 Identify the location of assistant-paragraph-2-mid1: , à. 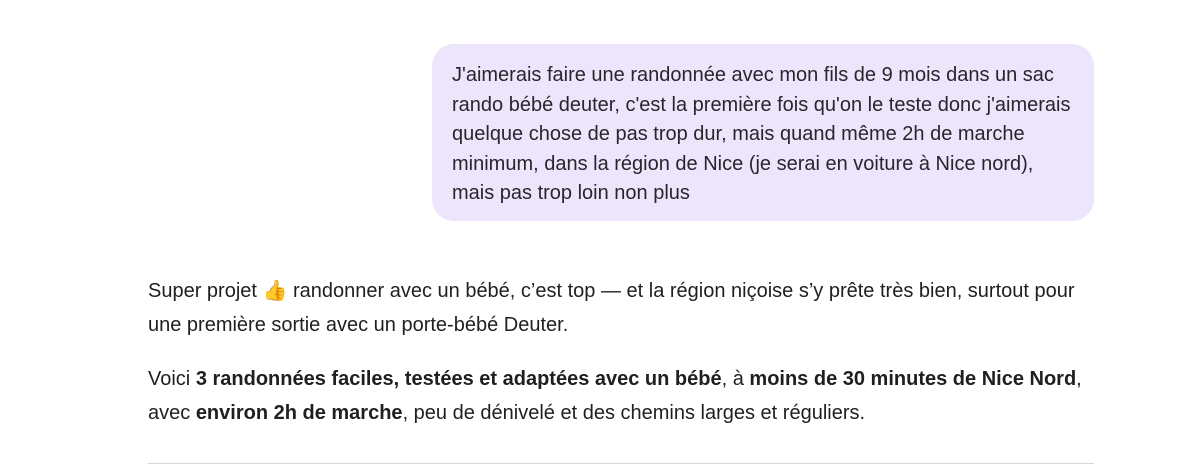
(735, 379).